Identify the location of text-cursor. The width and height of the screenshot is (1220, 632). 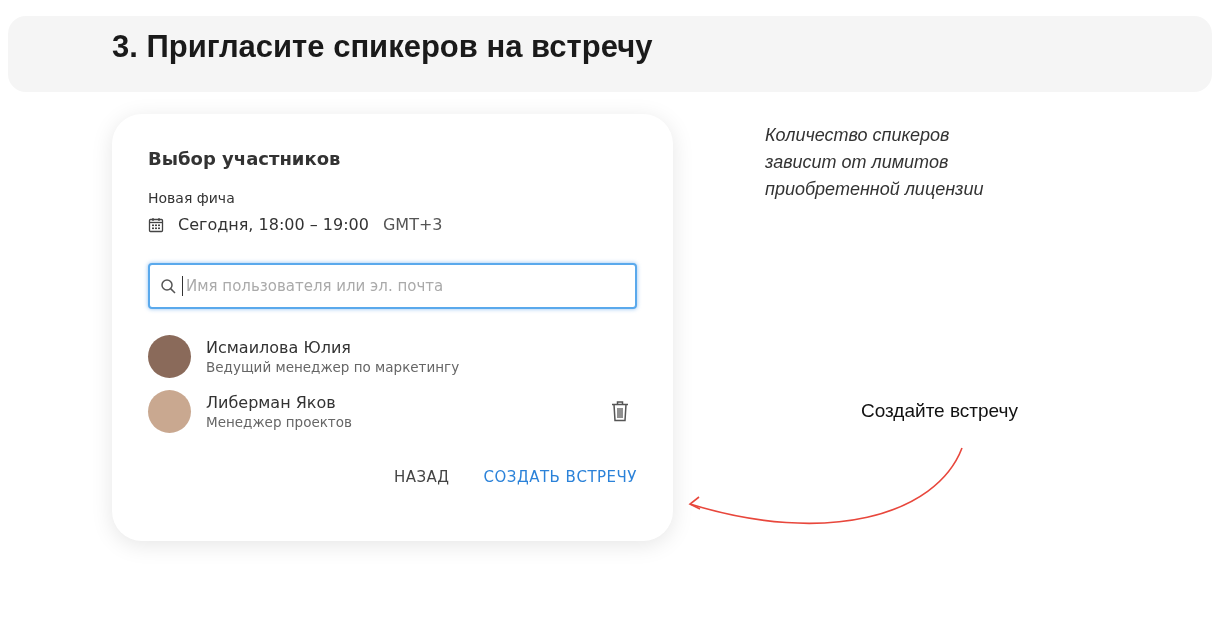
(182, 286).